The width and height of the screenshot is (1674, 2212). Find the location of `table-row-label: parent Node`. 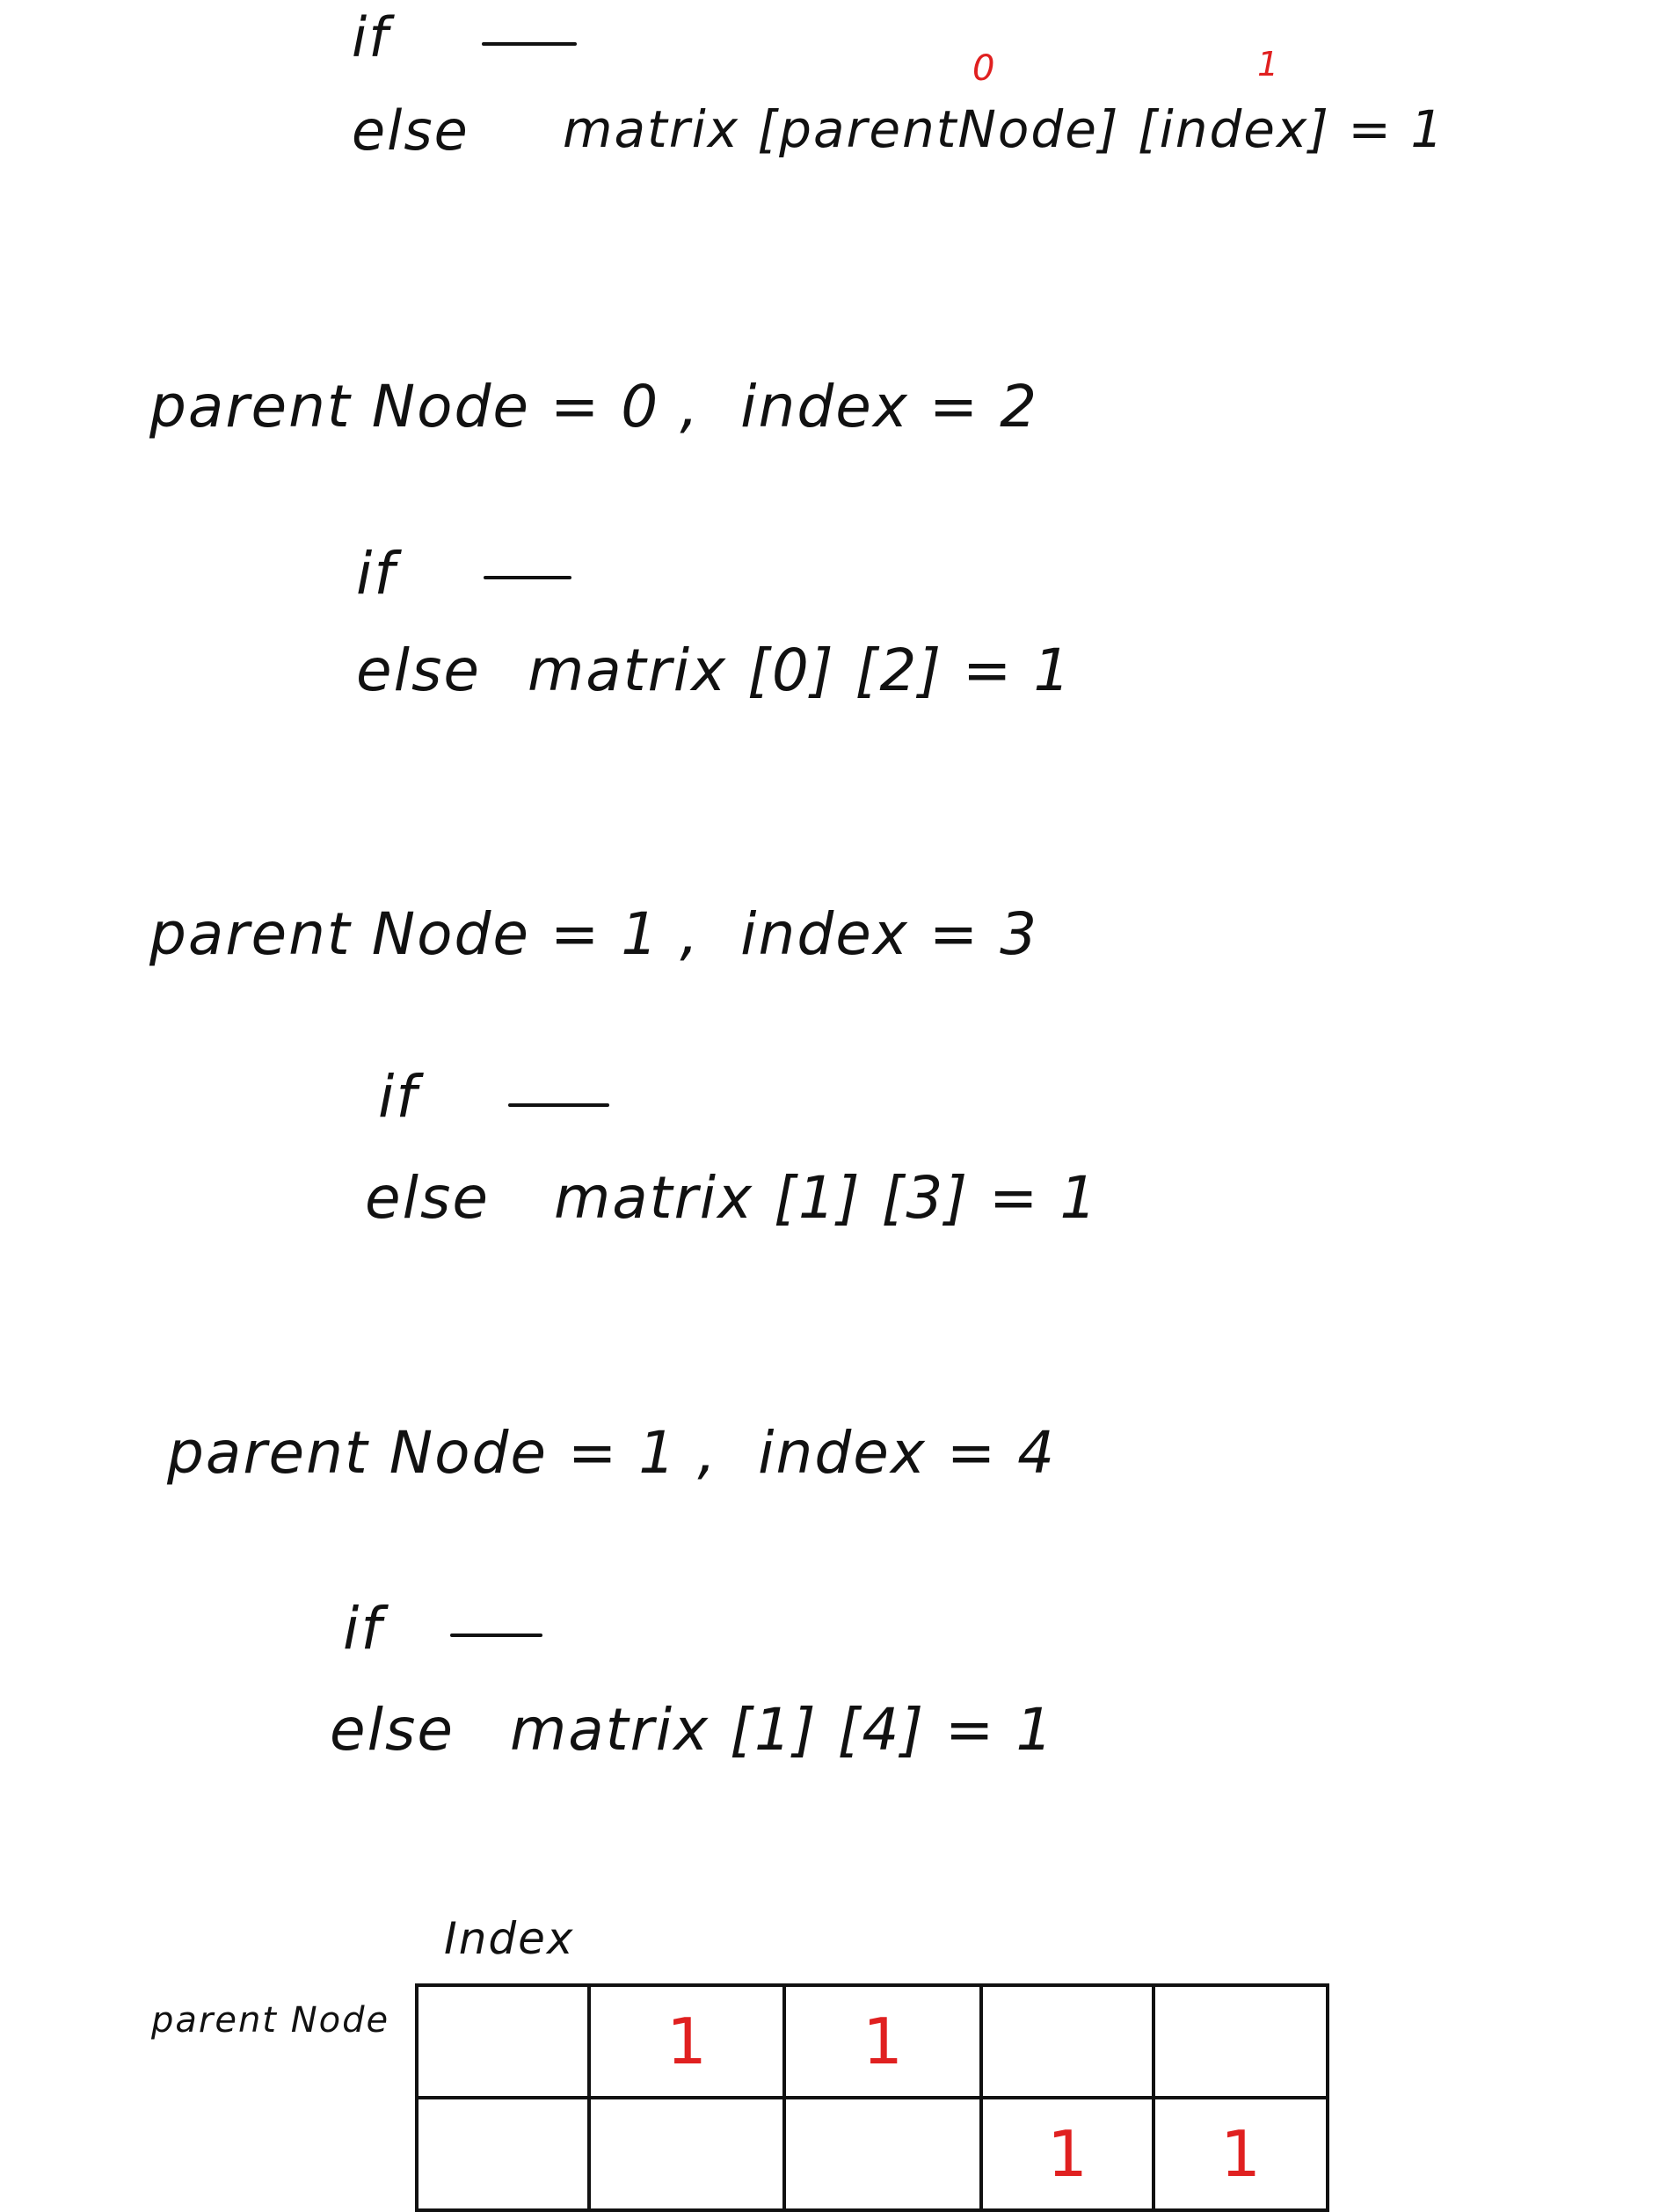

table-row-label: parent Node is located at coordinates (270, 2020).